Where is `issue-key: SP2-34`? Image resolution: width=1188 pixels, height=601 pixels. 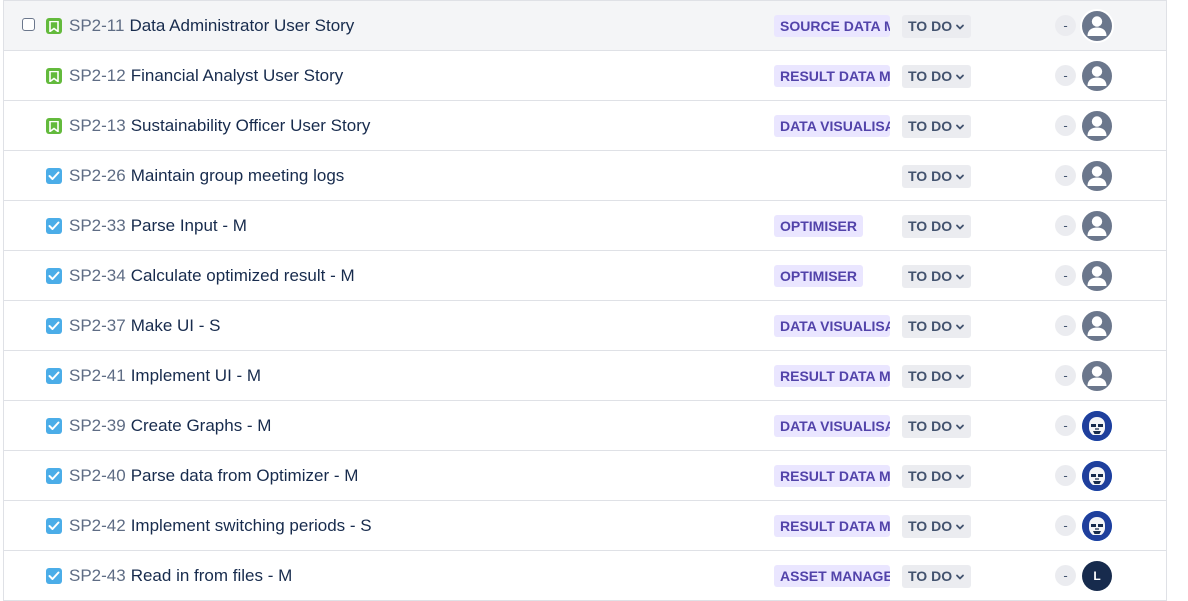 issue-key: SP2-34 is located at coordinates (97, 276).